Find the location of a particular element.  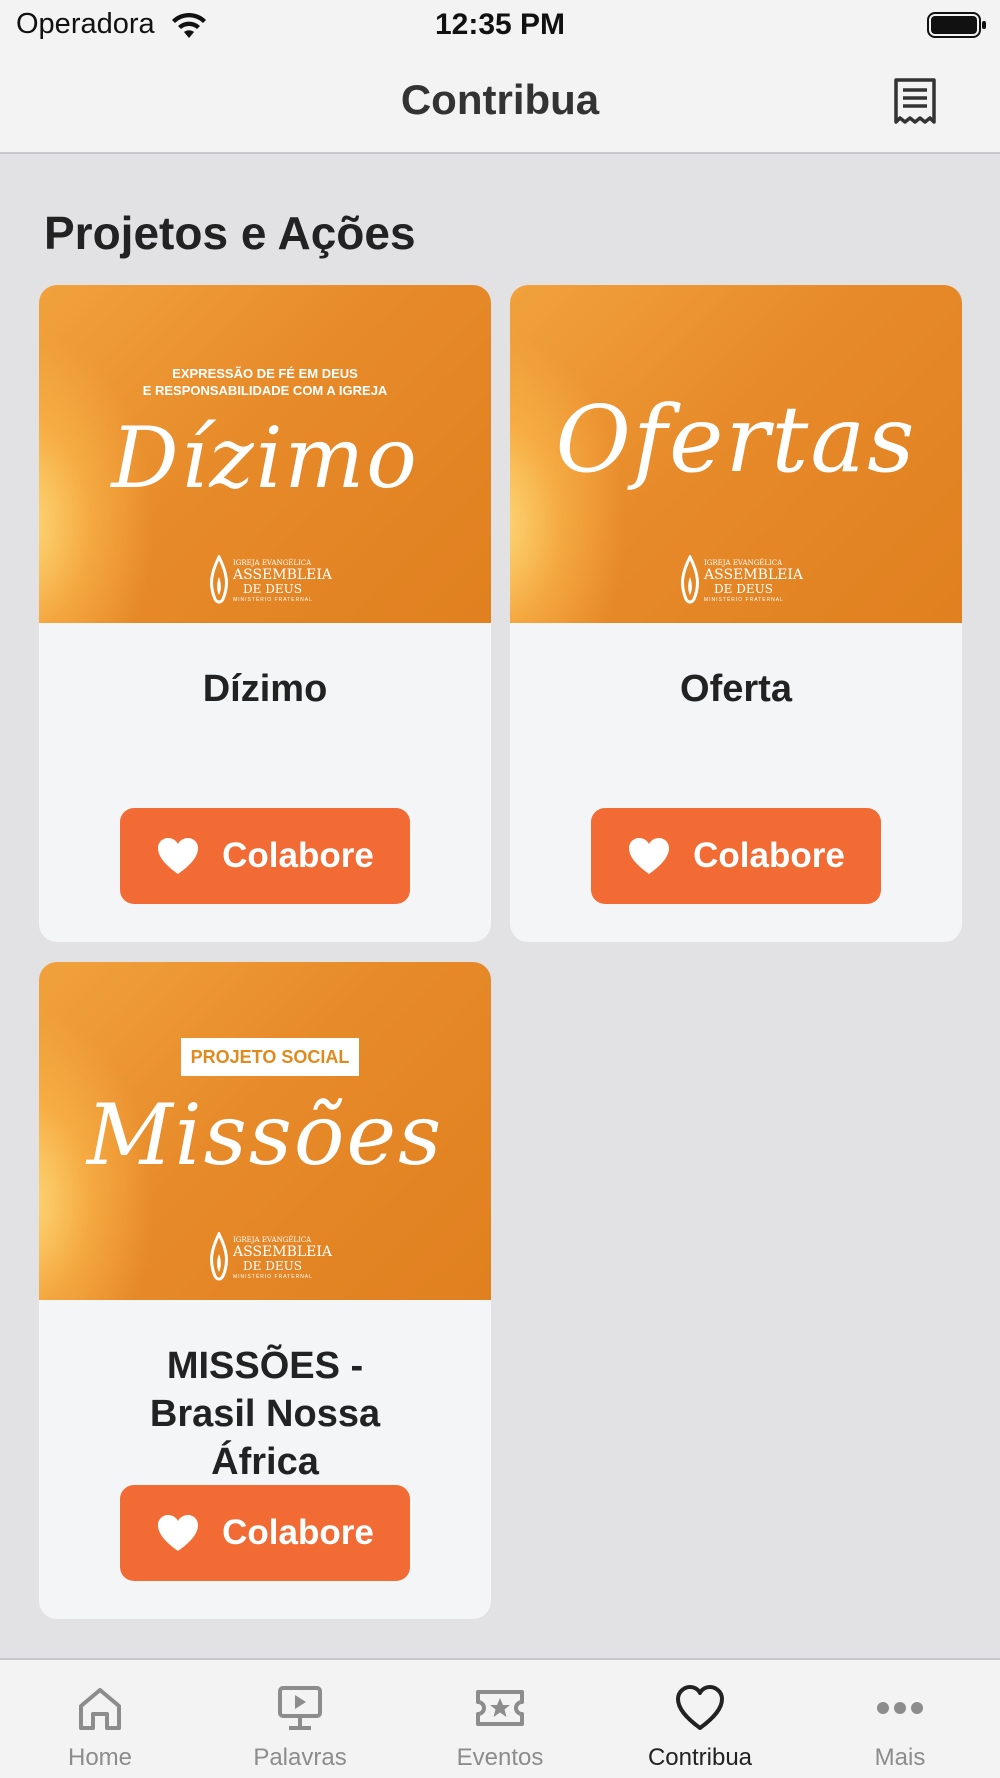

tab-eventos: Eventos is located at coordinates (500, 1719).